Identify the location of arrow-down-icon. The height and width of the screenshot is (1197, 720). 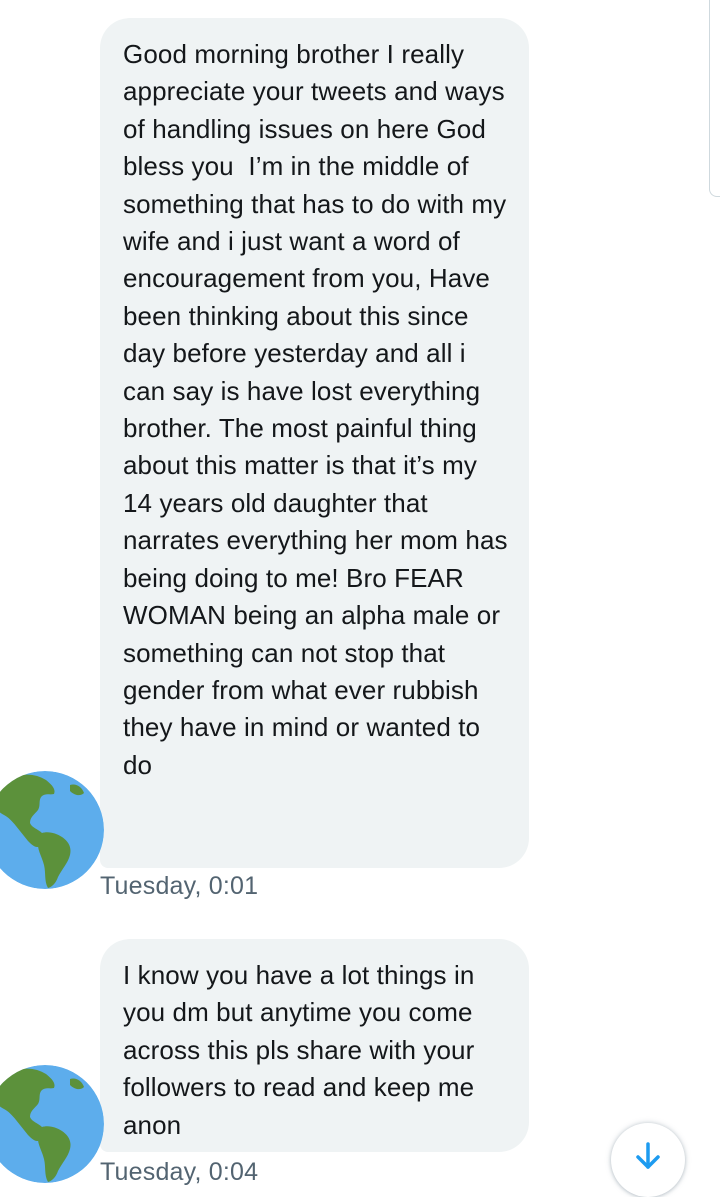
(648, 1155).